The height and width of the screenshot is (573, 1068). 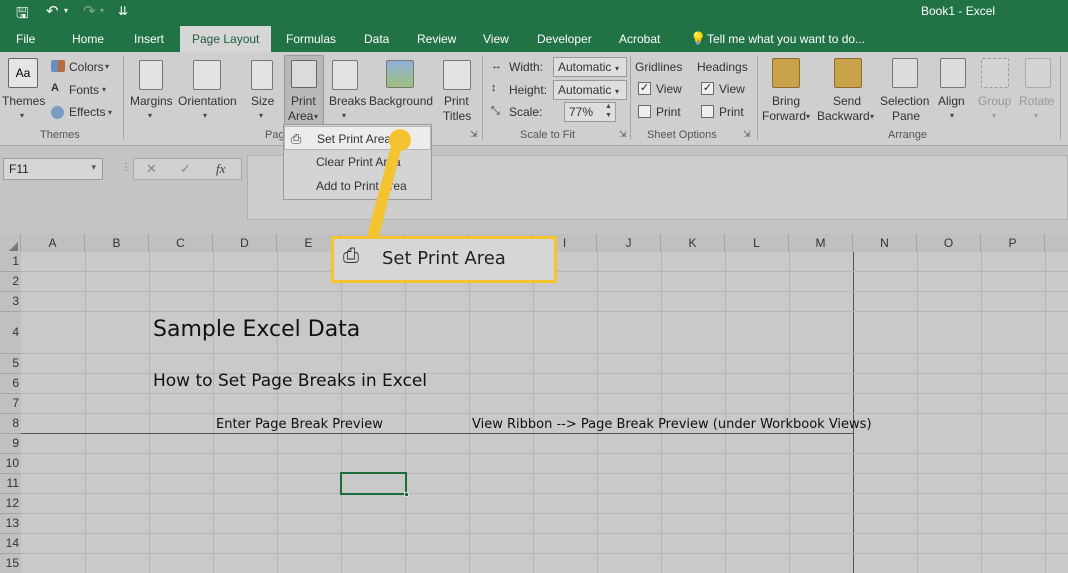 I want to click on headings-view-checkbox: ✓, so click(x=707, y=88).